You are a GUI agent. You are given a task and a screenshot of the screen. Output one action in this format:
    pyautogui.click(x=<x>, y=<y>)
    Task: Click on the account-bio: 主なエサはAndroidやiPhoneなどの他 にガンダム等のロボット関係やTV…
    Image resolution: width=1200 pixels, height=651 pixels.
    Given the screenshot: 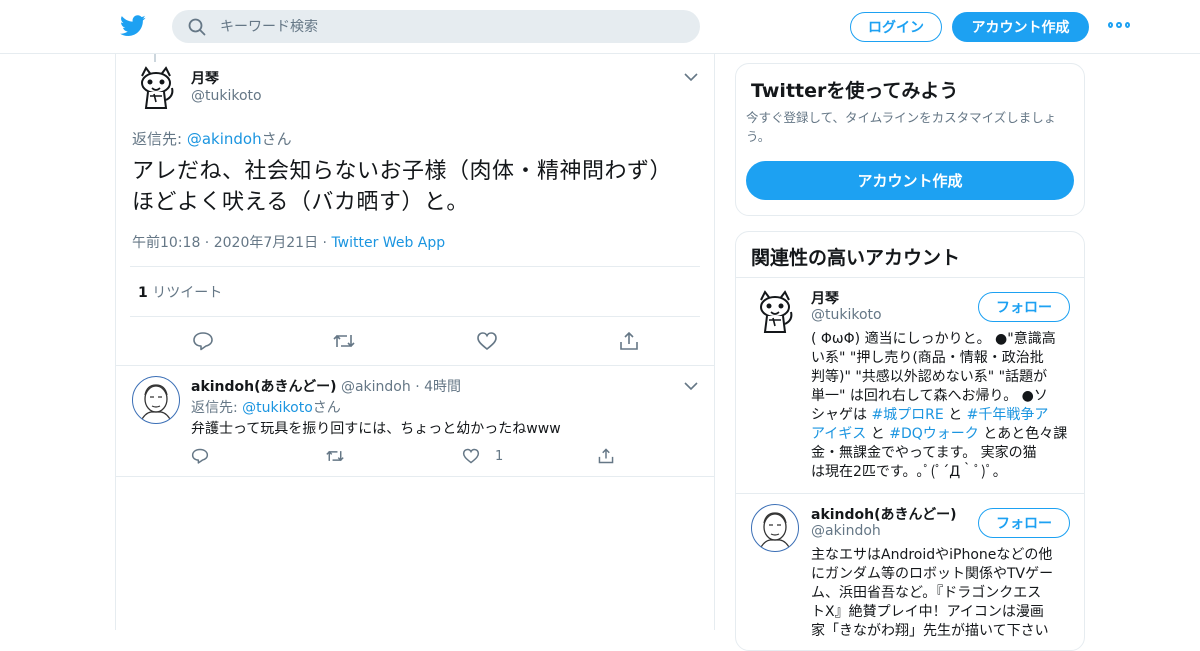 What is the action you would take?
    pyautogui.click(x=945, y=593)
    